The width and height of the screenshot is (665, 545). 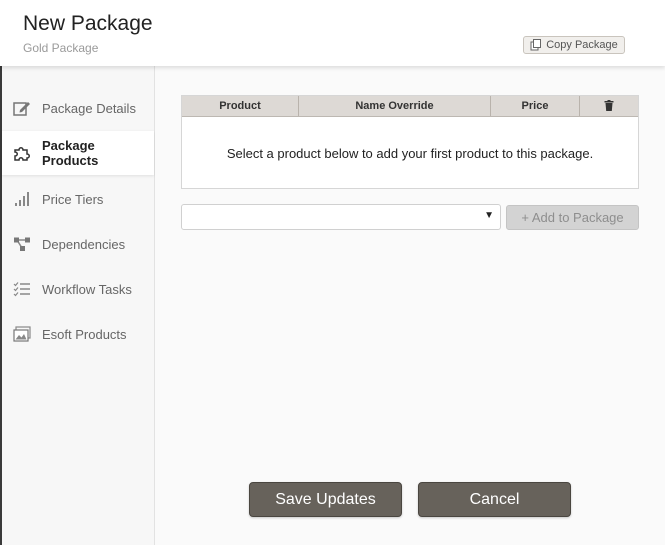 I want to click on copy-package-button: Copy Package, so click(x=574, y=45).